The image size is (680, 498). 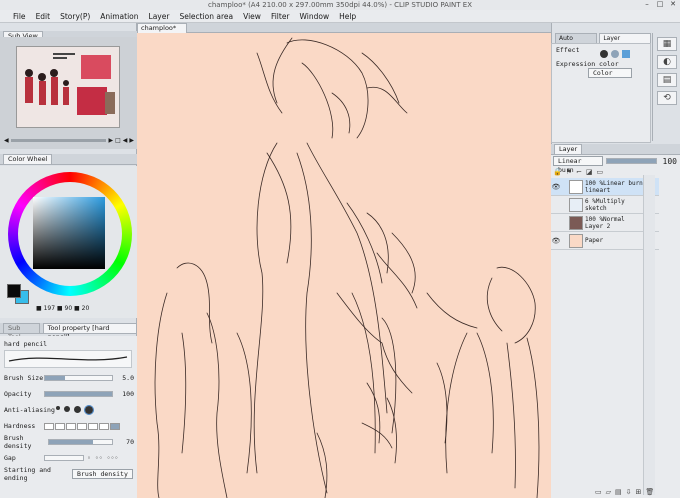 I want to click on new-folder-icon: ▤, so click(x=618, y=492).